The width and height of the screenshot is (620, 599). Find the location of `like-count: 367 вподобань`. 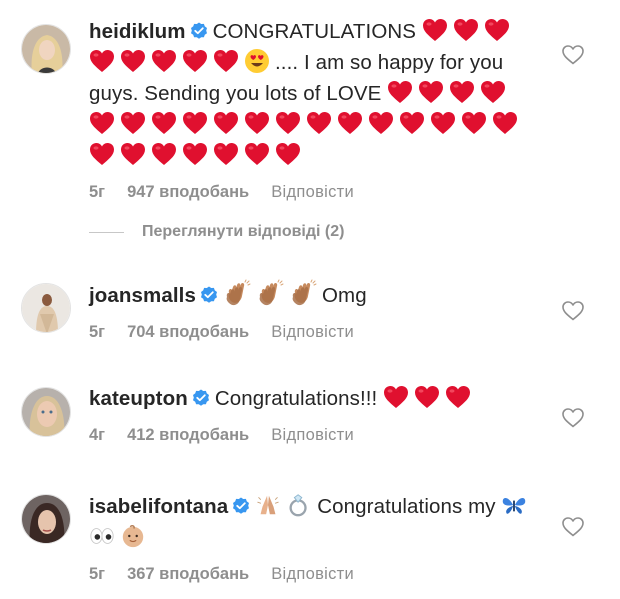

like-count: 367 вподобань is located at coordinates (188, 574).